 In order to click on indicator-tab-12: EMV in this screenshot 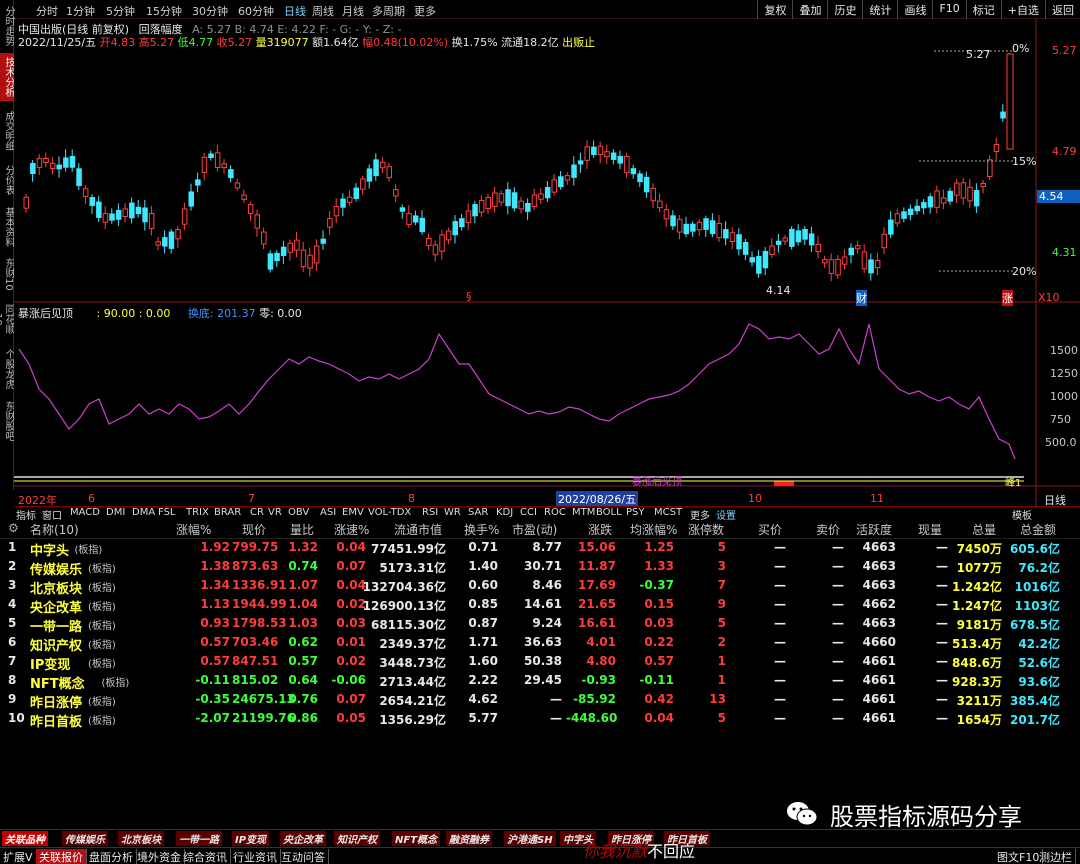, I will do `click(353, 512)`.